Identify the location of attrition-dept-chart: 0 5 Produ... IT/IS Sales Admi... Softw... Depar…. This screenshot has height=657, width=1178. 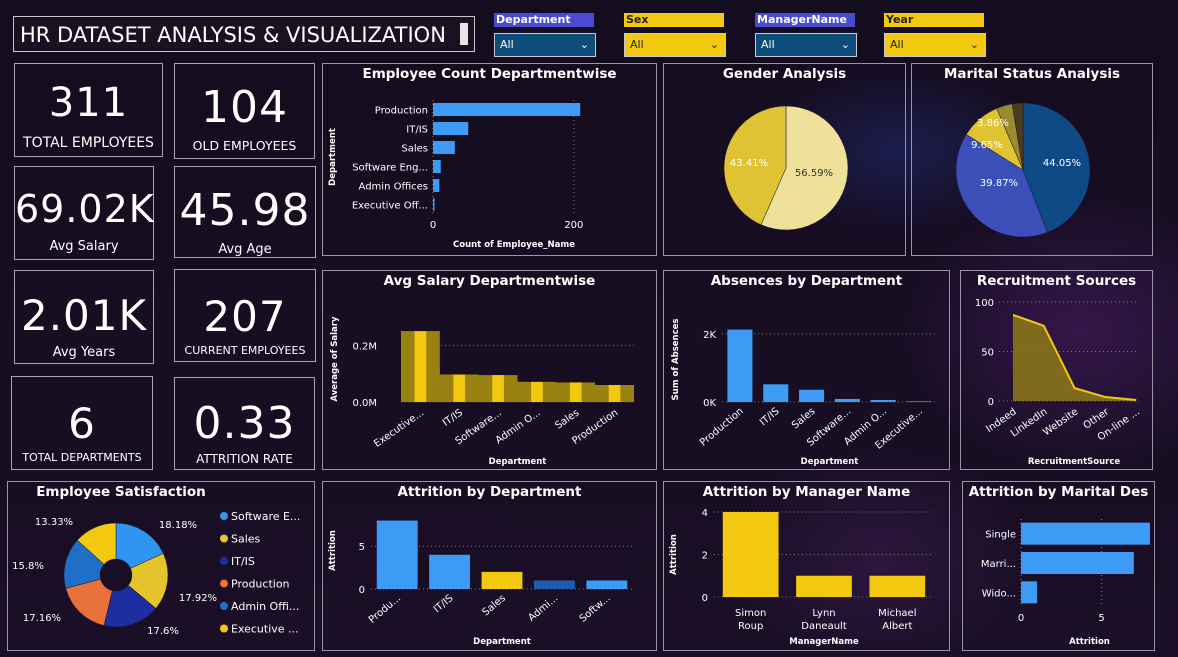
(480, 583).